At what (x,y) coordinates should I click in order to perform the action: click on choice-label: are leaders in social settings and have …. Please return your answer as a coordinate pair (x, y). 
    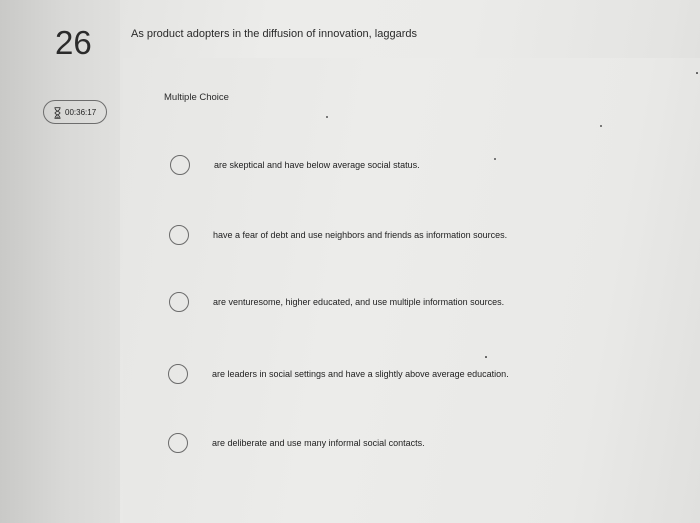
    Looking at the image, I should click on (360, 374).